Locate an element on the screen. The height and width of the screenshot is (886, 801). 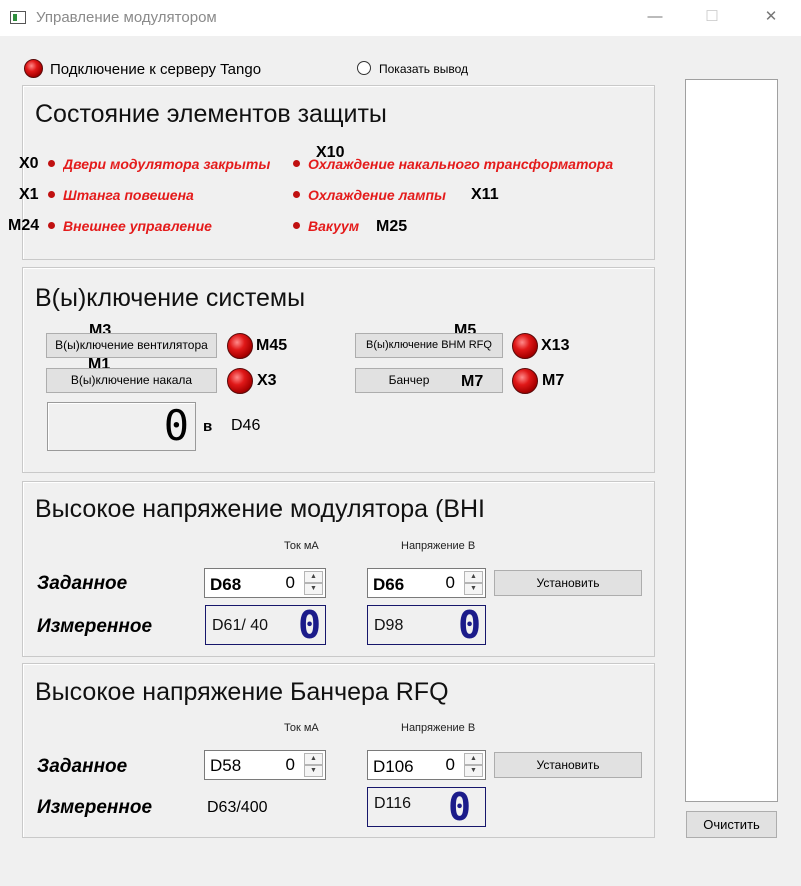
tag-x3: X3 is located at coordinates (267, 380).